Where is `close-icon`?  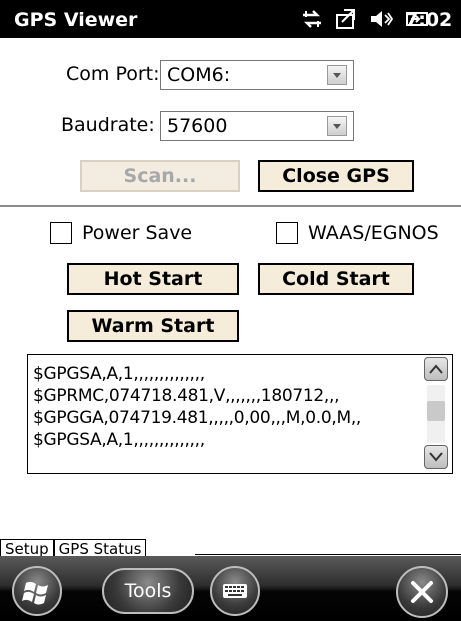 close-icon is located at coordinates (422, 592).